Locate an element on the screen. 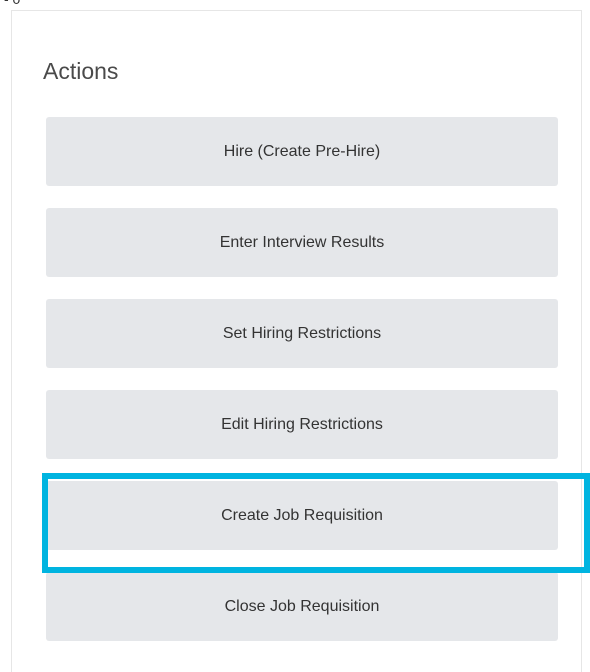 Image resolution: width=590 pixels, height=672 pixels. top-edge-glyph: - 0 is located at coordinates (12, 3).